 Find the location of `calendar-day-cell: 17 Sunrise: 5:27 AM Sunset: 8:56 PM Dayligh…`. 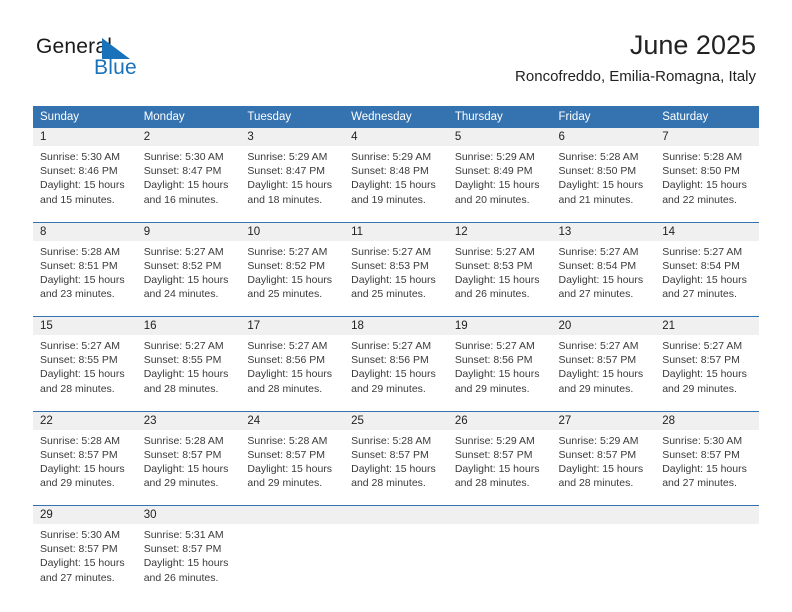

calendar-day-cell: 17 Sunrise: 5:27 AM Sunset: 8:56 PM Dayligh… is located at coordinates (292, 360).